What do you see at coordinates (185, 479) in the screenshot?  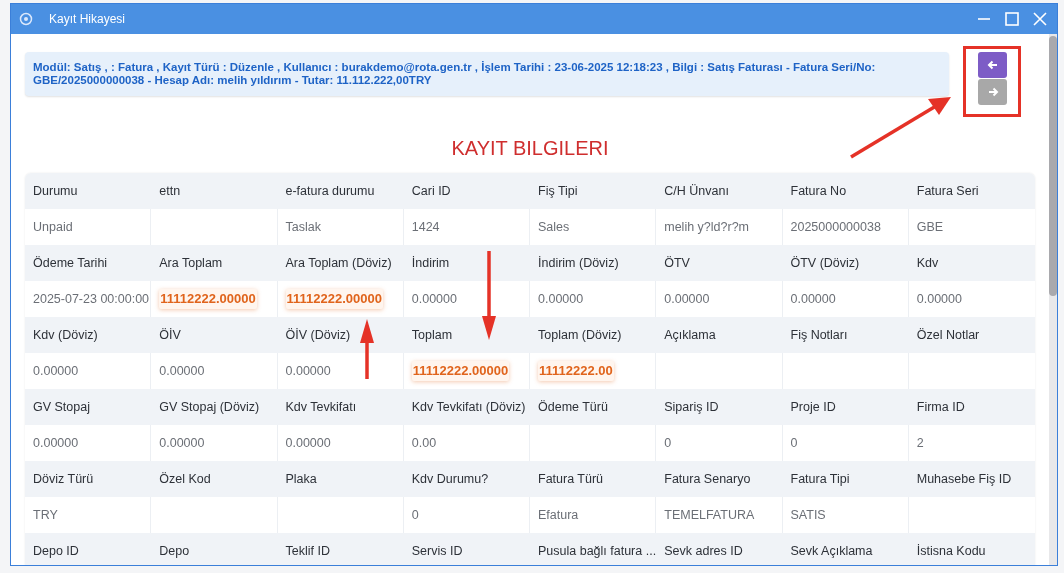 I see `field-label: Özel Kod` at bounding box center [185, 479].